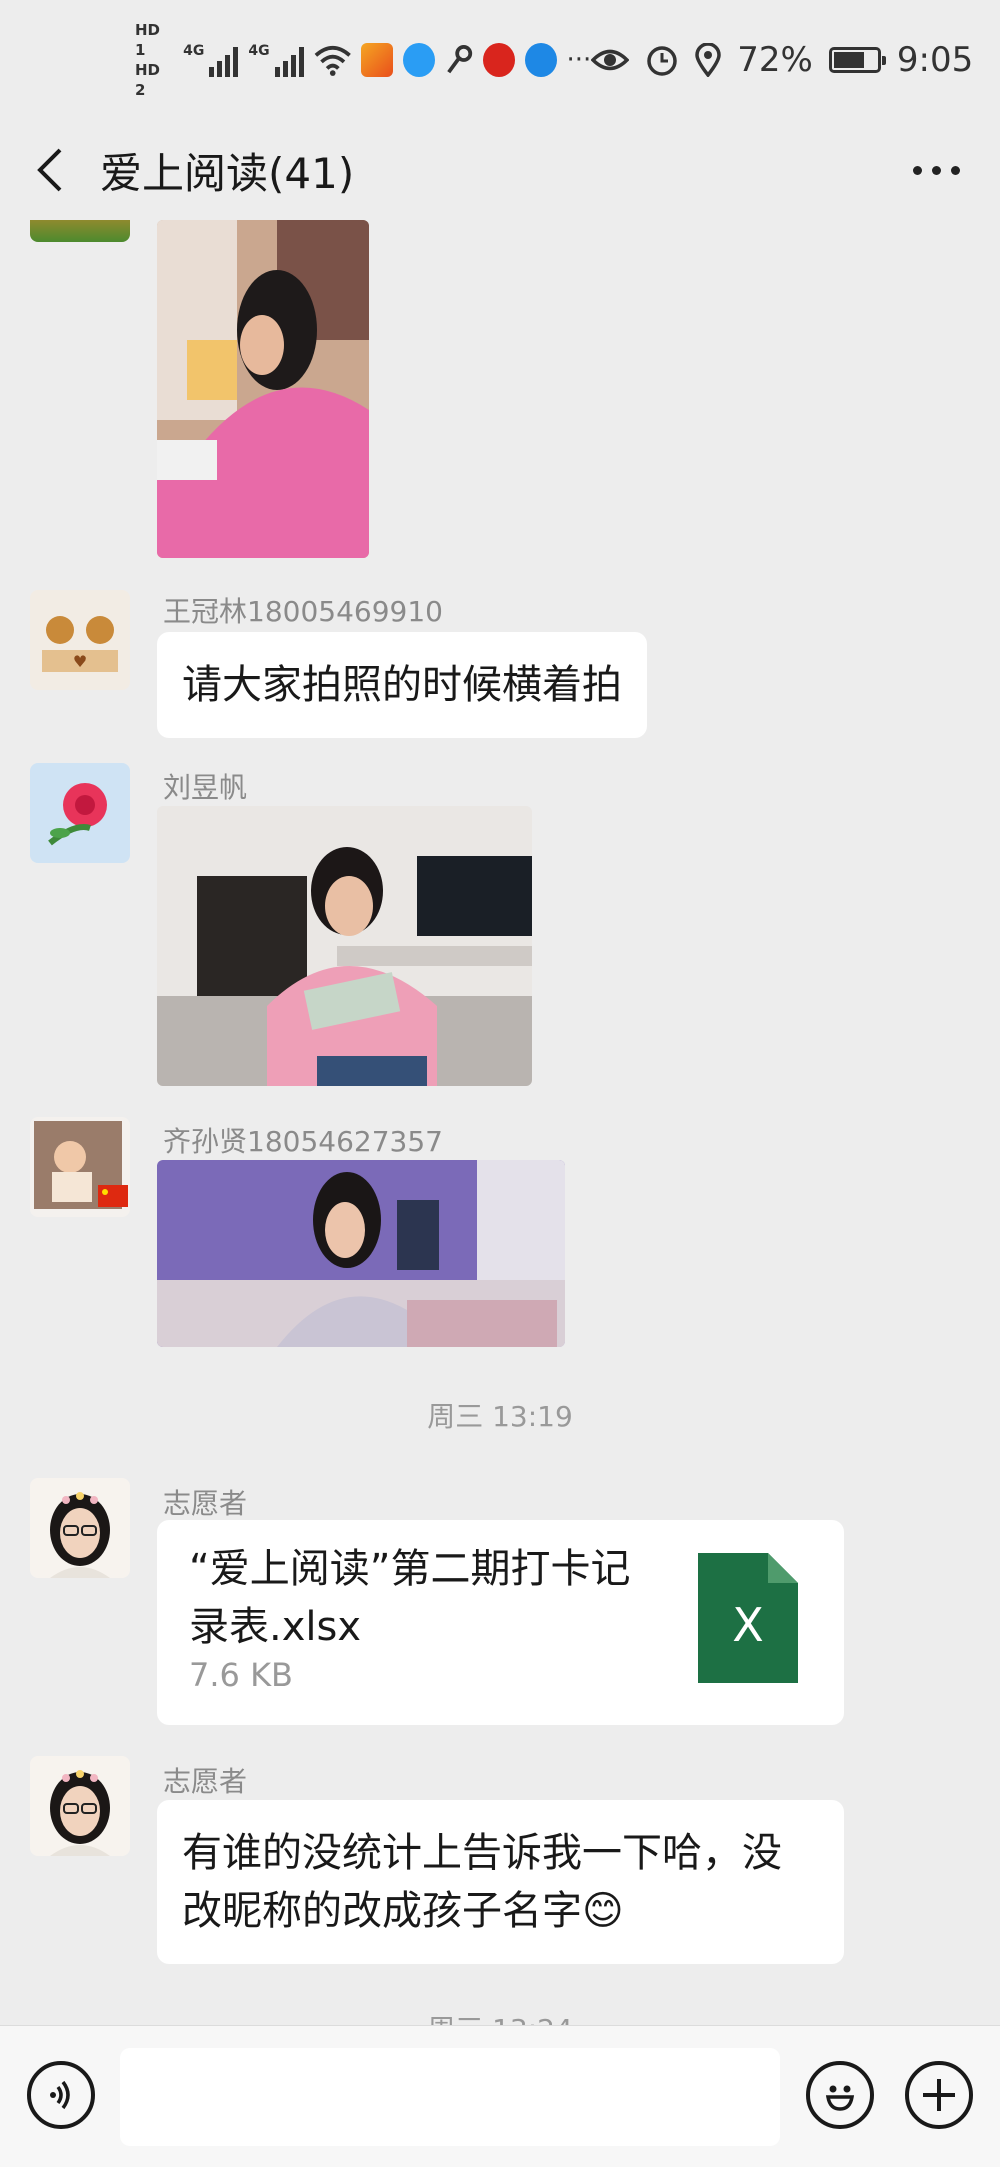 This screenshot has height=2167, width=1000. I want to click on more-button, so click(936, 170).